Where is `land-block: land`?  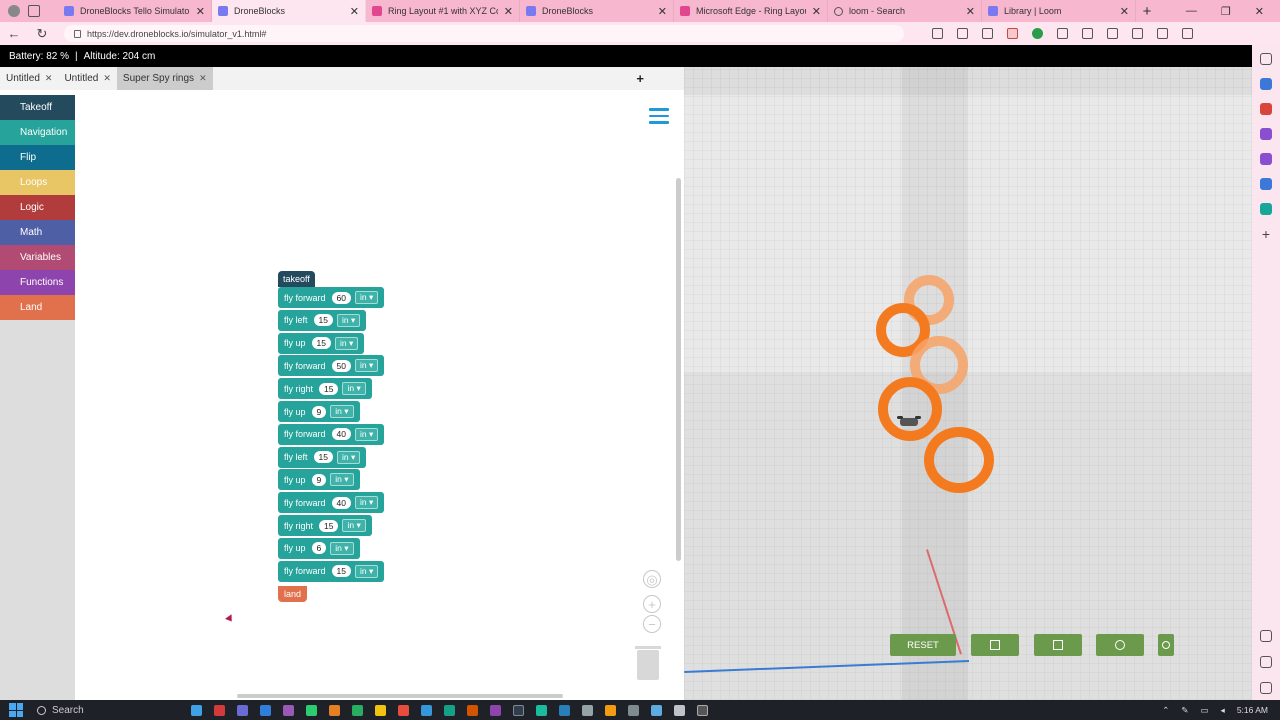
land-block: land is located at coordinates (293, 594).